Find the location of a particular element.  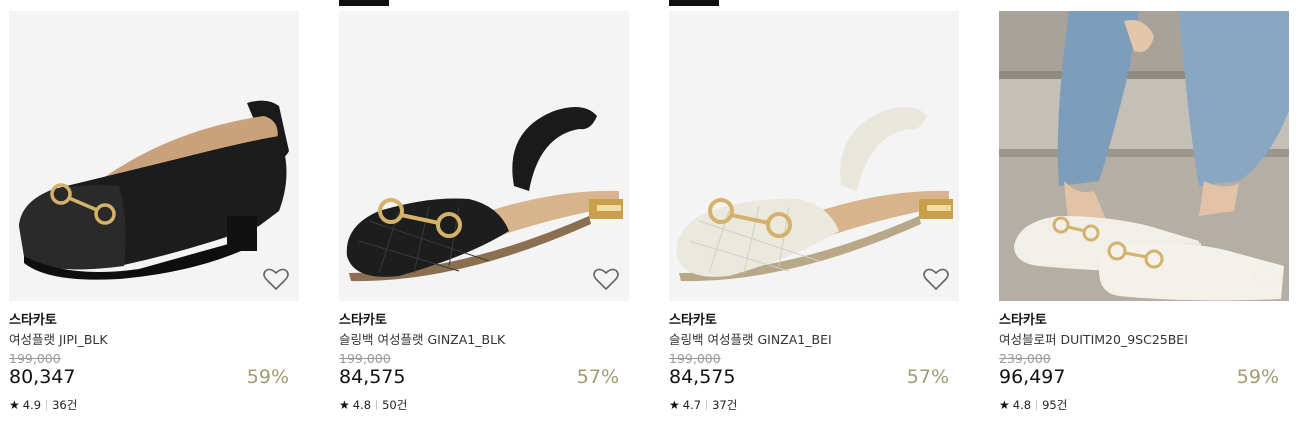

rating-value: 4.9 is located at coordinates (32, 405).